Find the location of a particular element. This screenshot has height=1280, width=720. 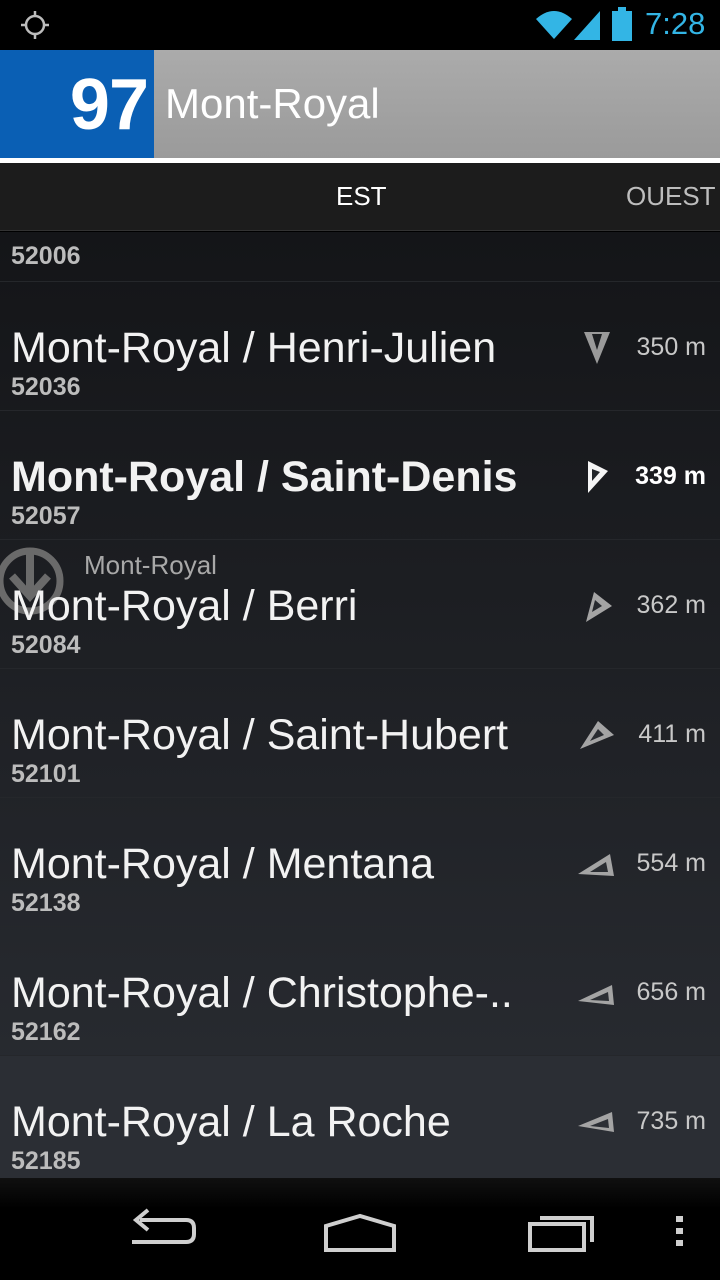

stop-distance: 554 m is located at coordinates (671, 863).